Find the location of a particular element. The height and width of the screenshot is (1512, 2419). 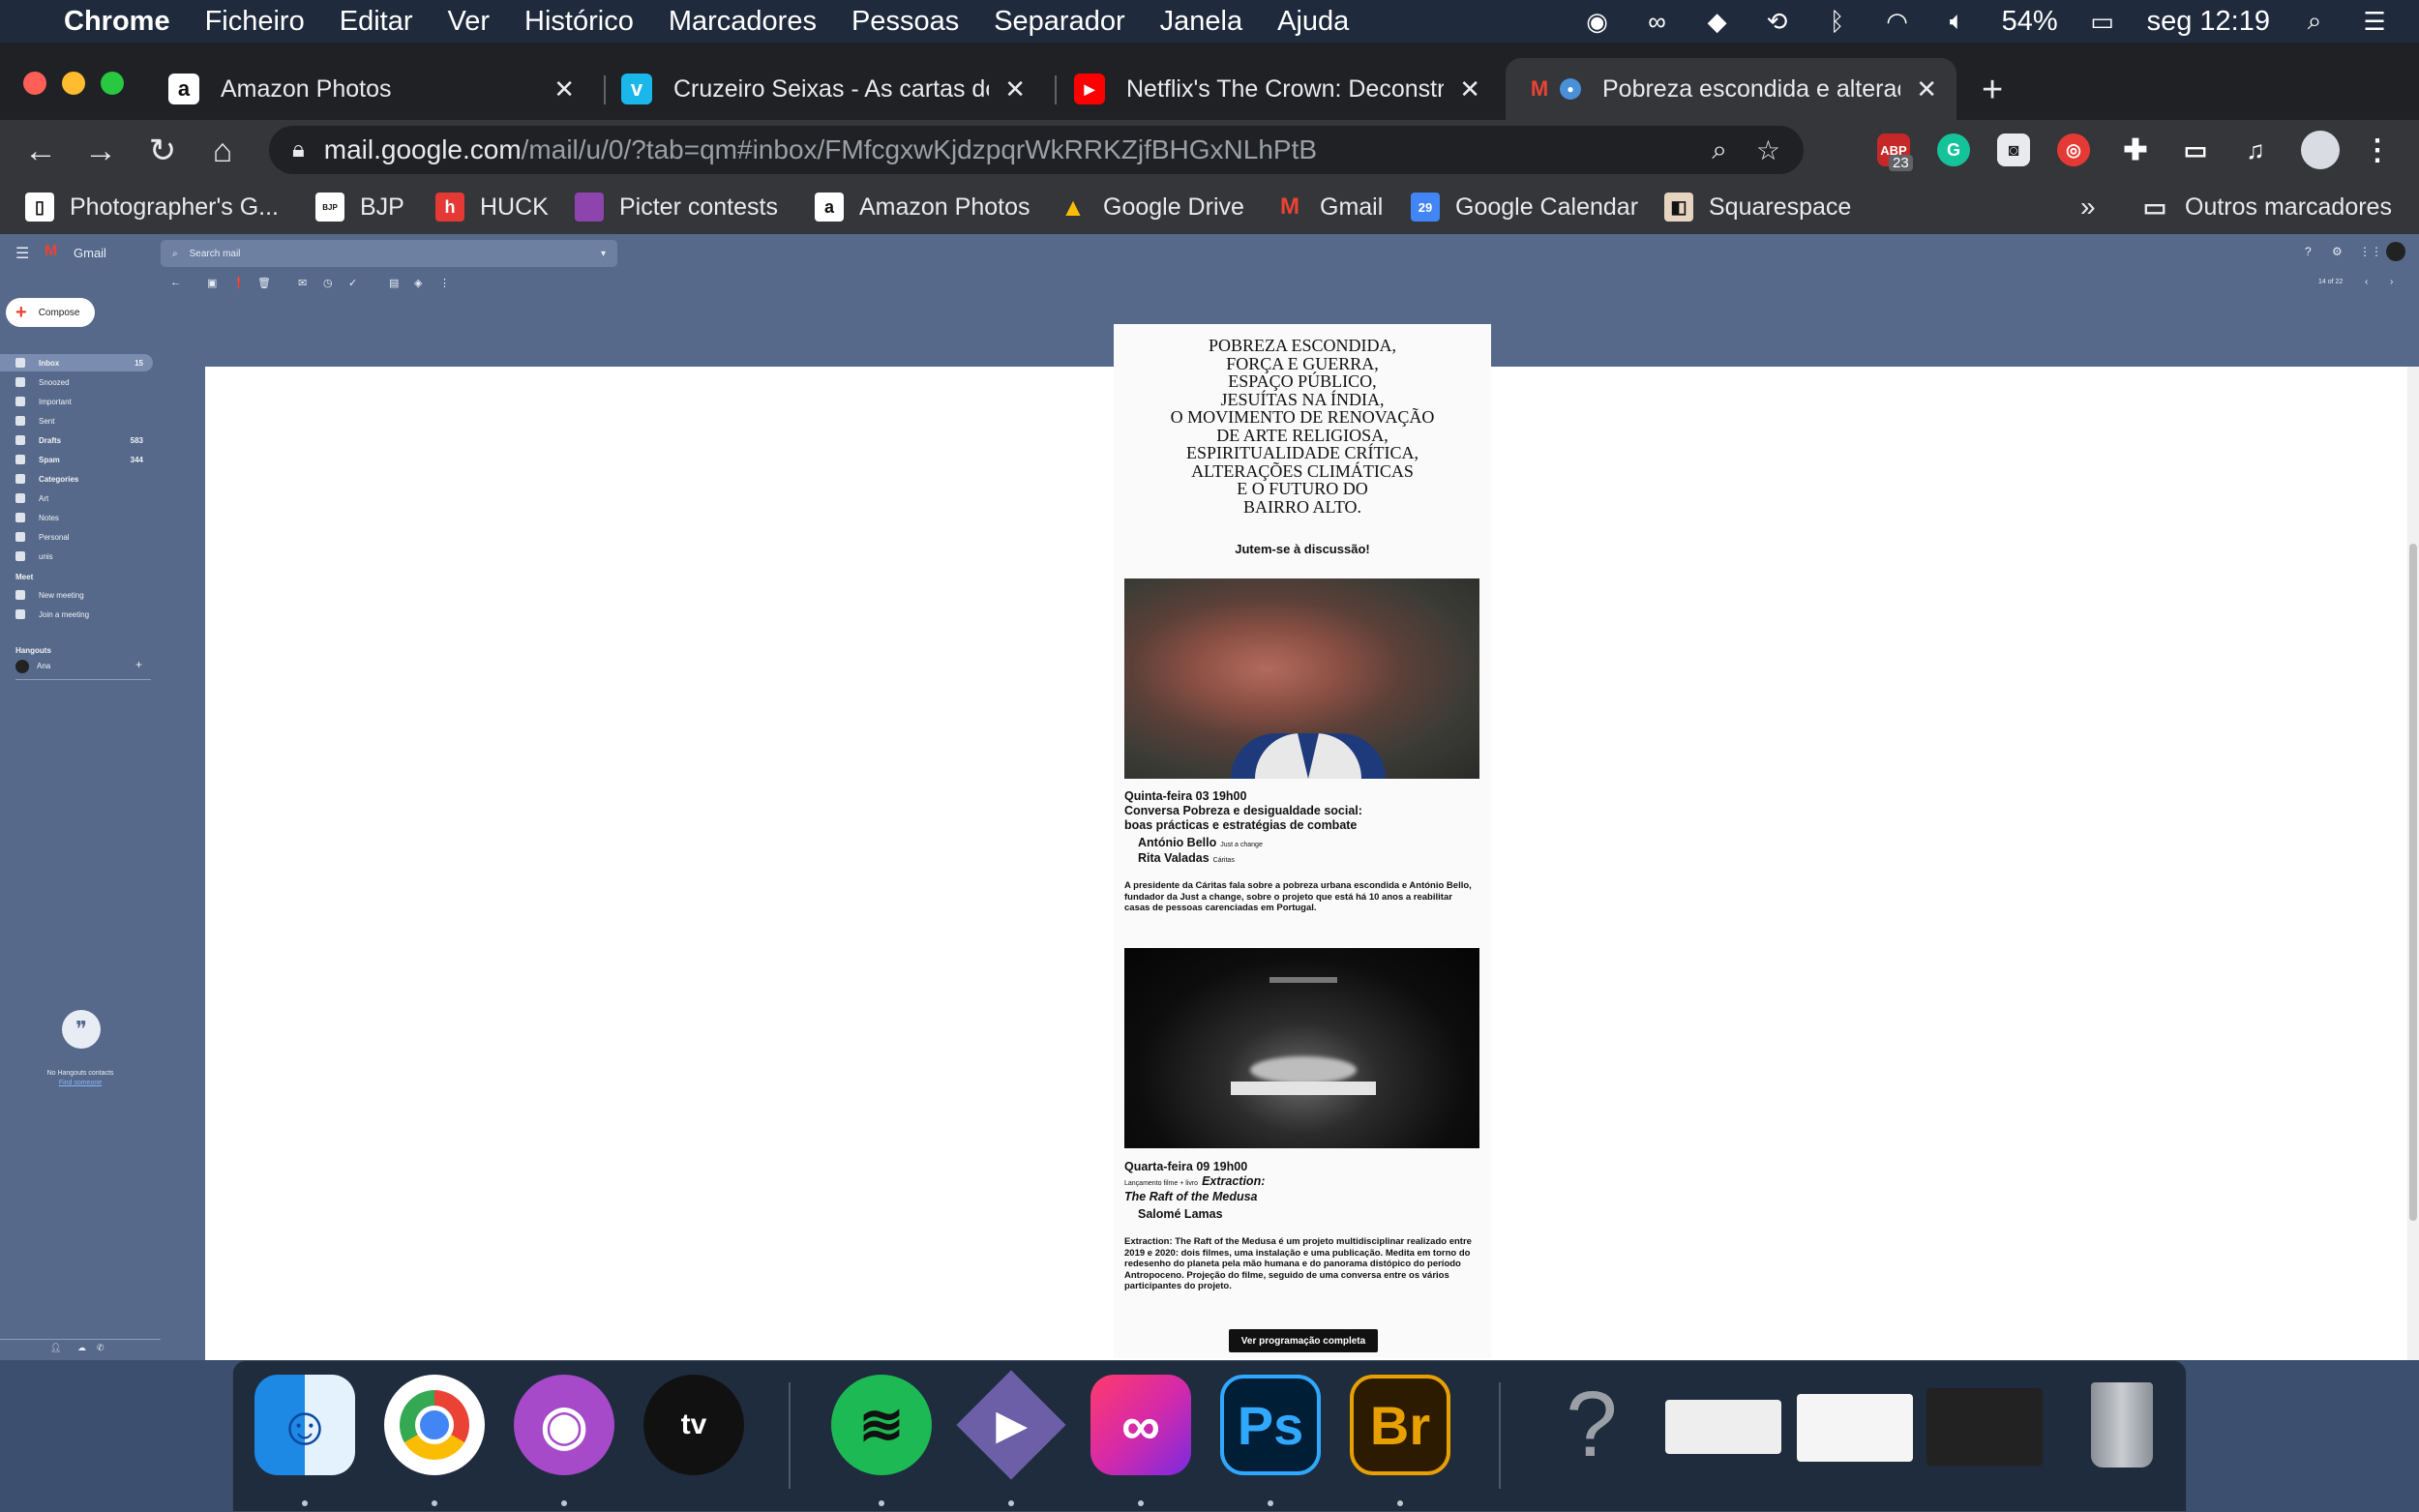

account-avatar is located at coordinates (2395, 251).